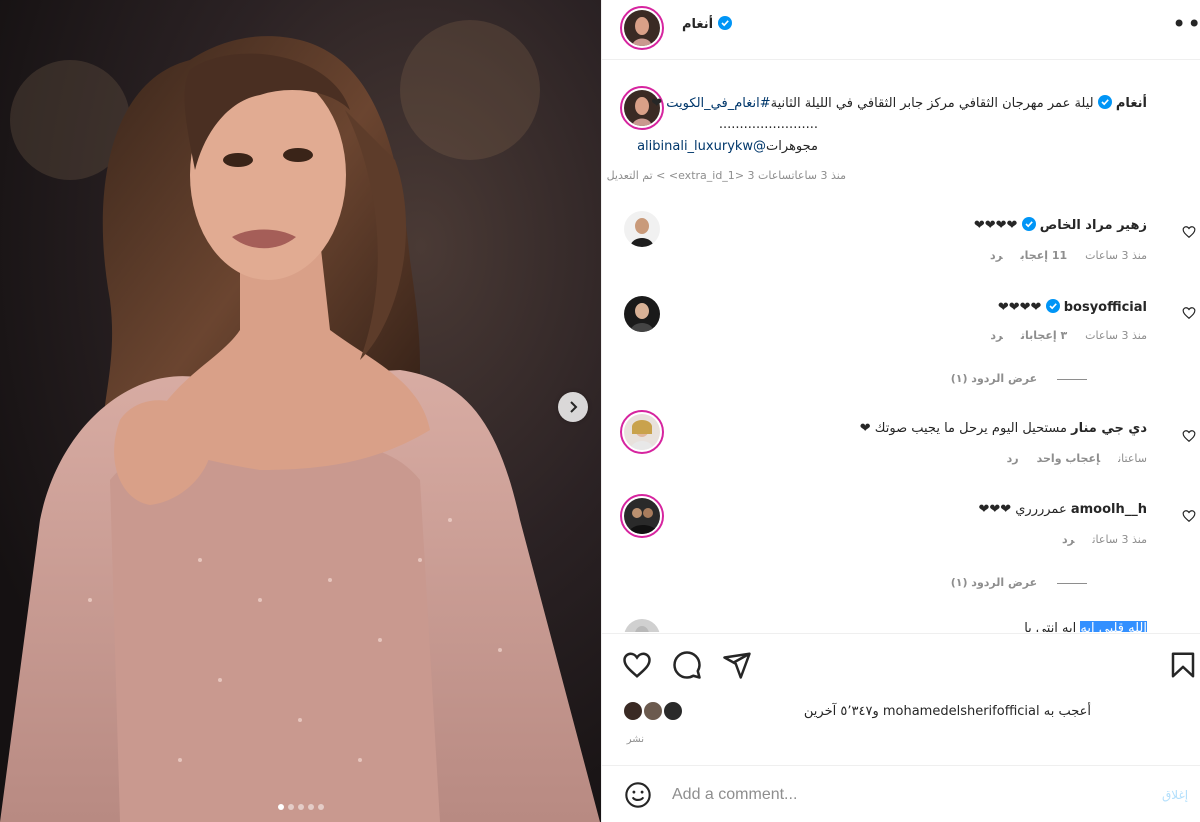  I want to click on comment-1-text: زهير مراد الخاص ❤❤❤❤, so click(1060, 225).